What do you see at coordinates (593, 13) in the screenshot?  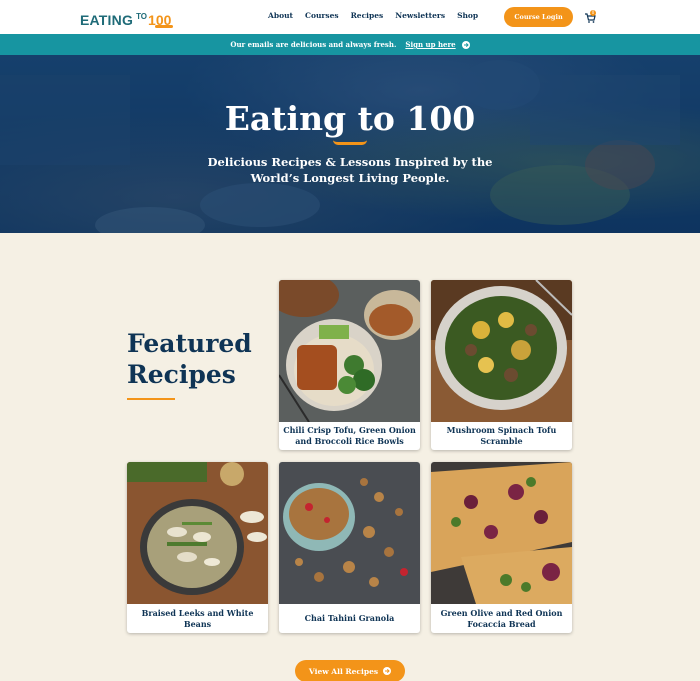 I see `cart-count-badge: 0` at bounding box center [593, 13].